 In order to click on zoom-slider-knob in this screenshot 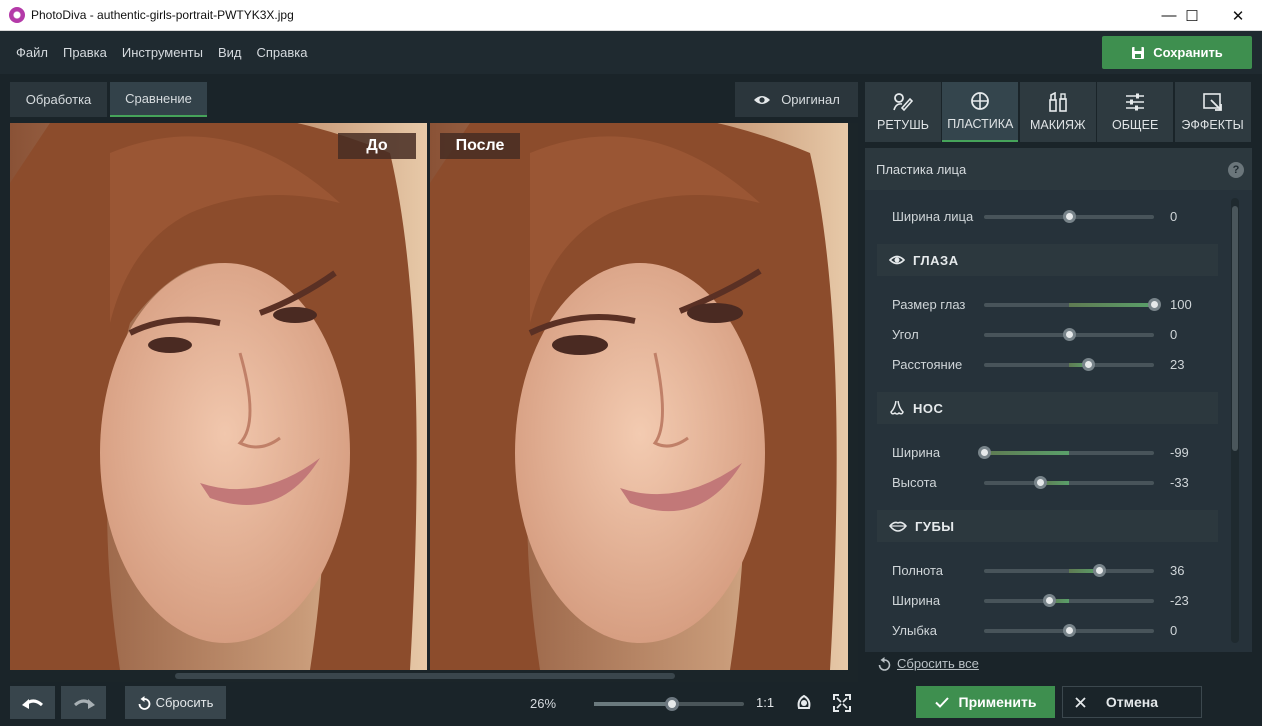, I will do `click(672, 704)`.